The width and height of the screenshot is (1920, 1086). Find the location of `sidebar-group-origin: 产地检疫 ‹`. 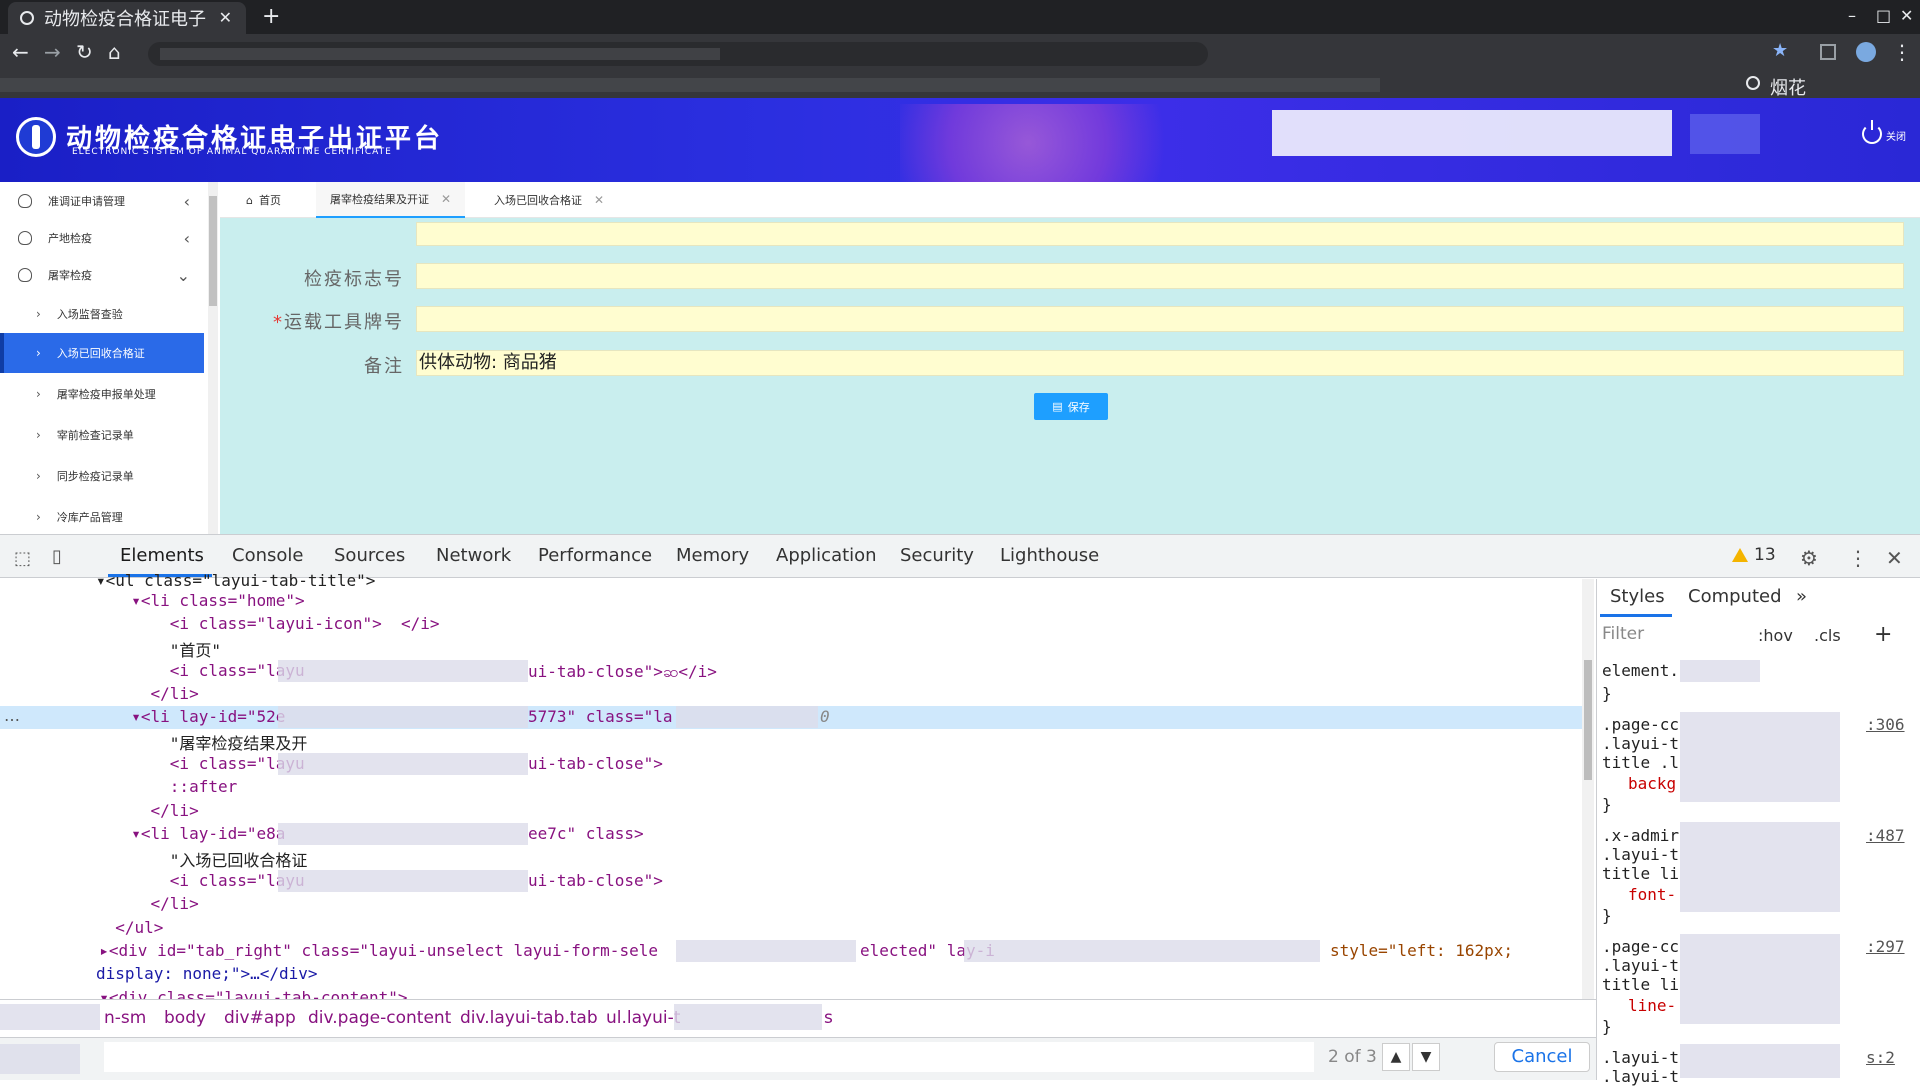

sidebar-group-origin: 产地检疫 ‹ is located at coordinates (102, 238).